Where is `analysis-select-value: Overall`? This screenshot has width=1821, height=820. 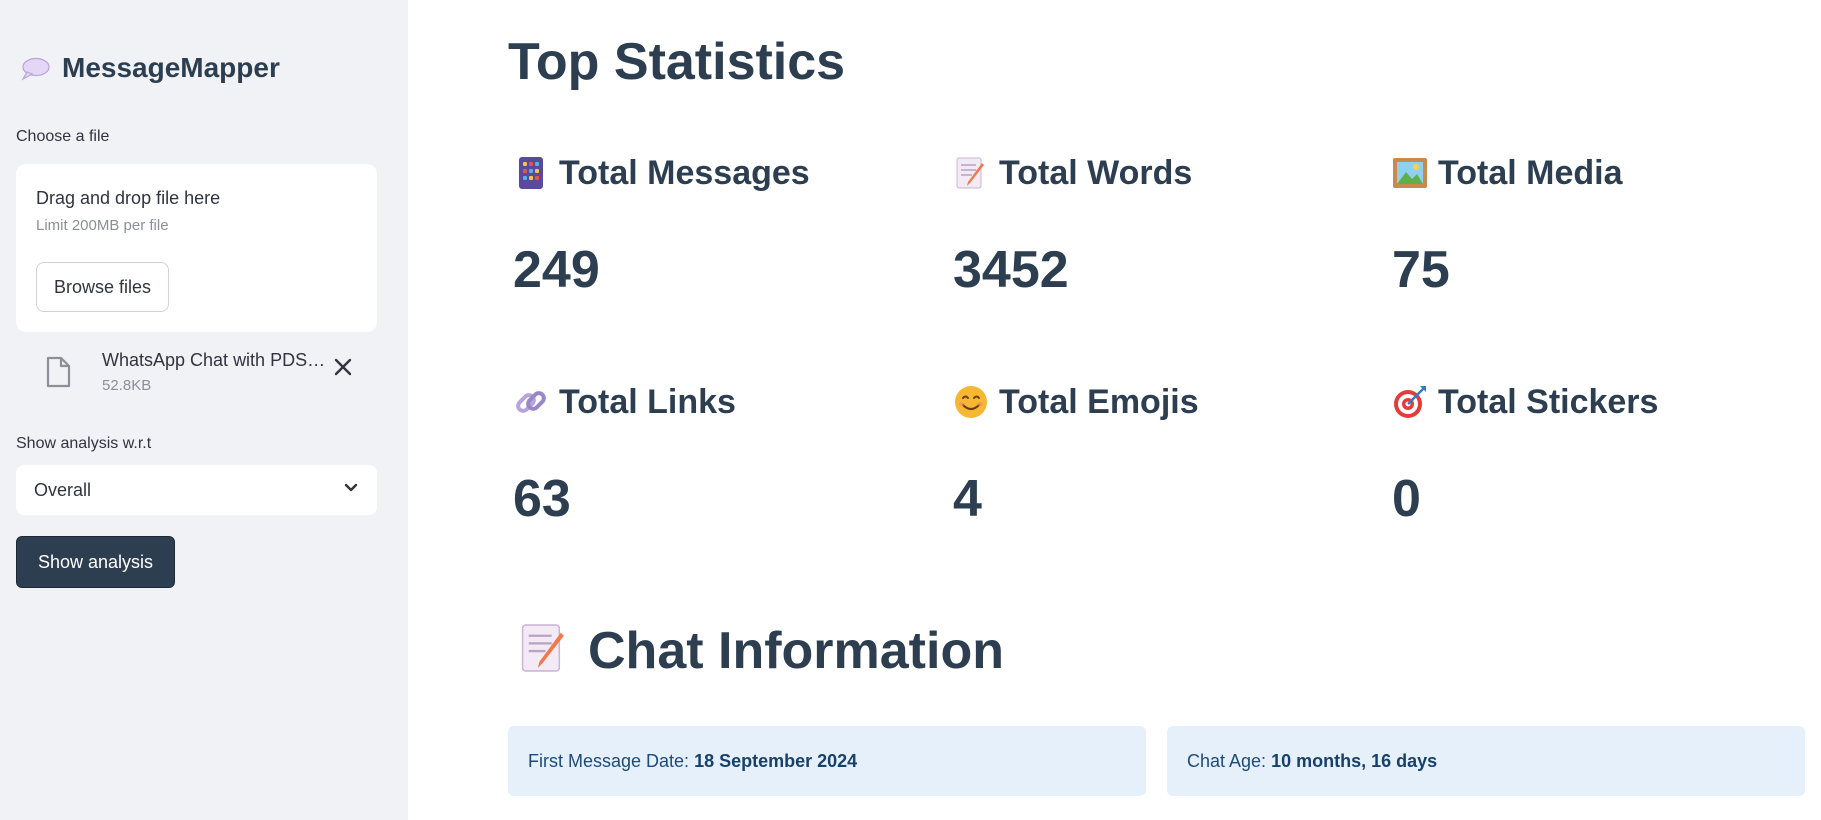
analysis-select-value: Overall is located at coordinates (63, 489).